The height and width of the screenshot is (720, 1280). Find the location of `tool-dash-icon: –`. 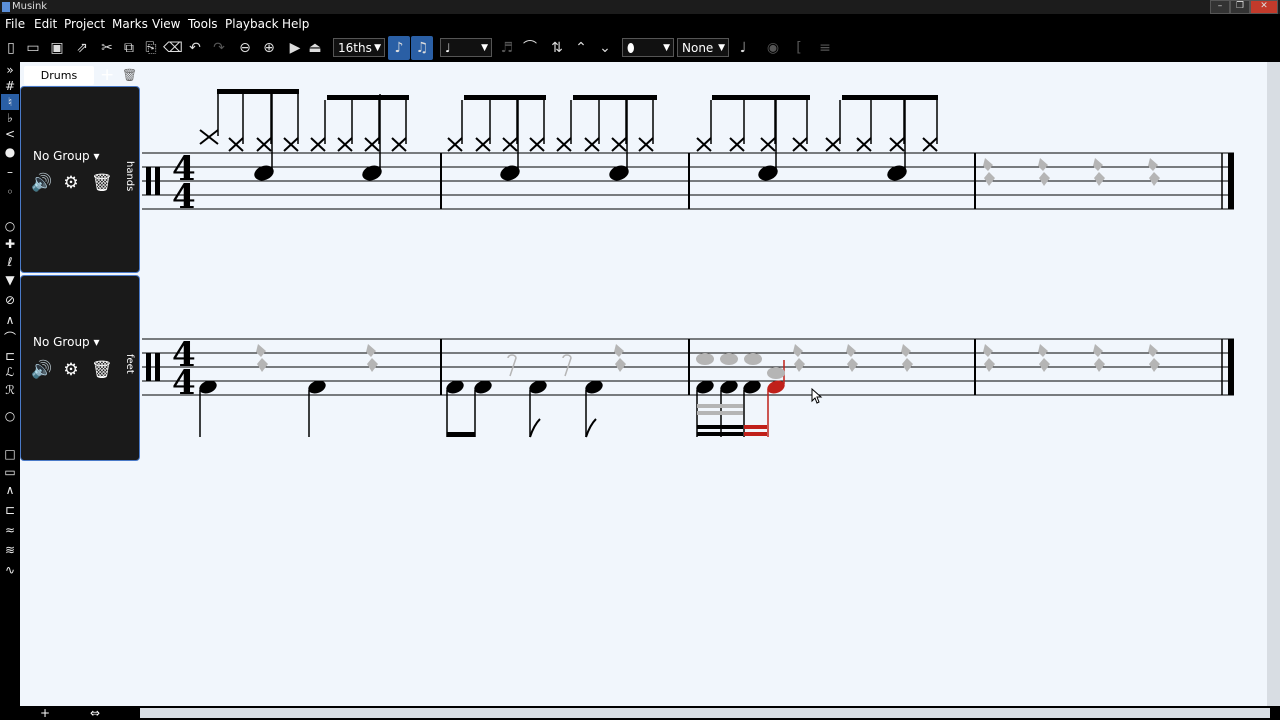

tool-dash-icon: – is located at coordinates (10, 172).